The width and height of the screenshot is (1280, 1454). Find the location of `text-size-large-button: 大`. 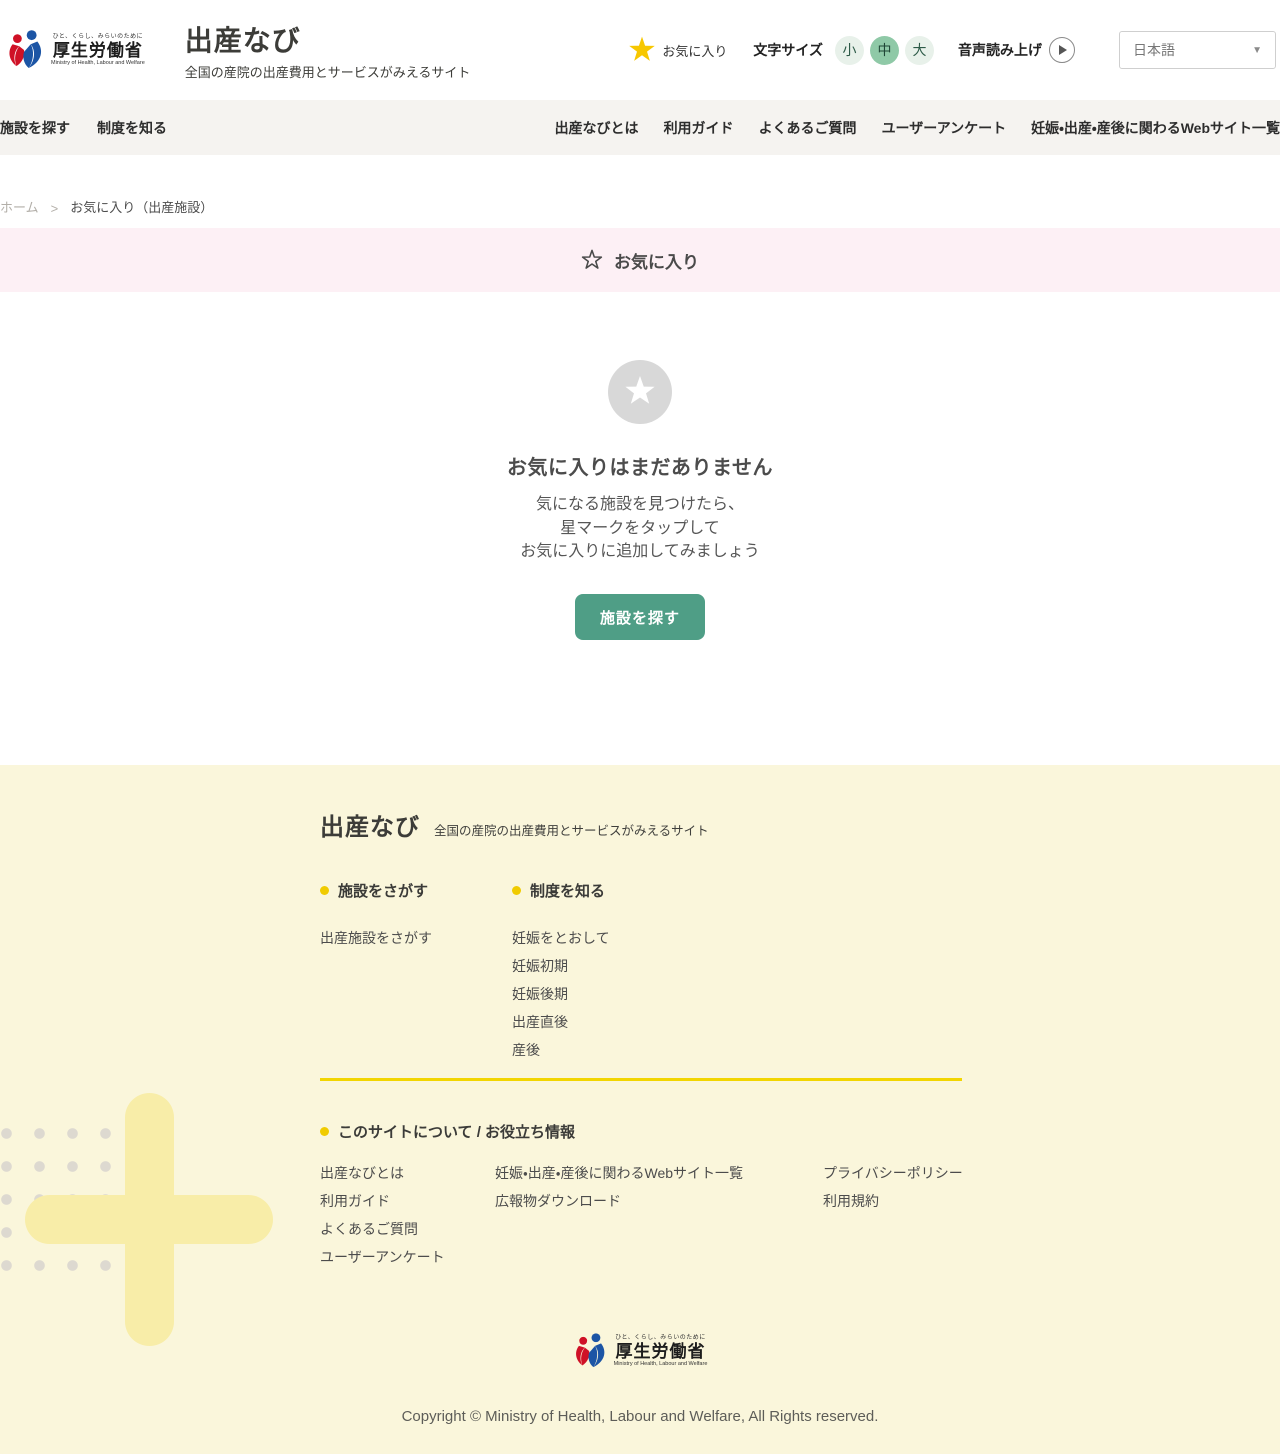

text-size-large-button: 大 is located at coordinates (919, 50).